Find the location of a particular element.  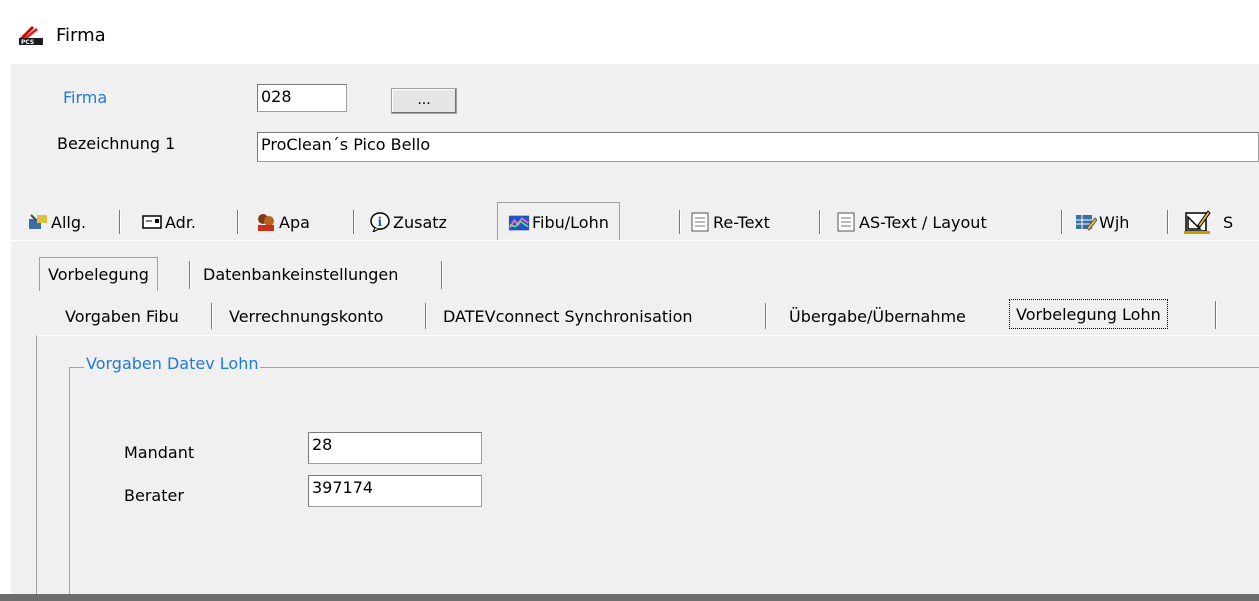

tab-vorbelegung: Vorbelegung is located at coordinates (98, 274).